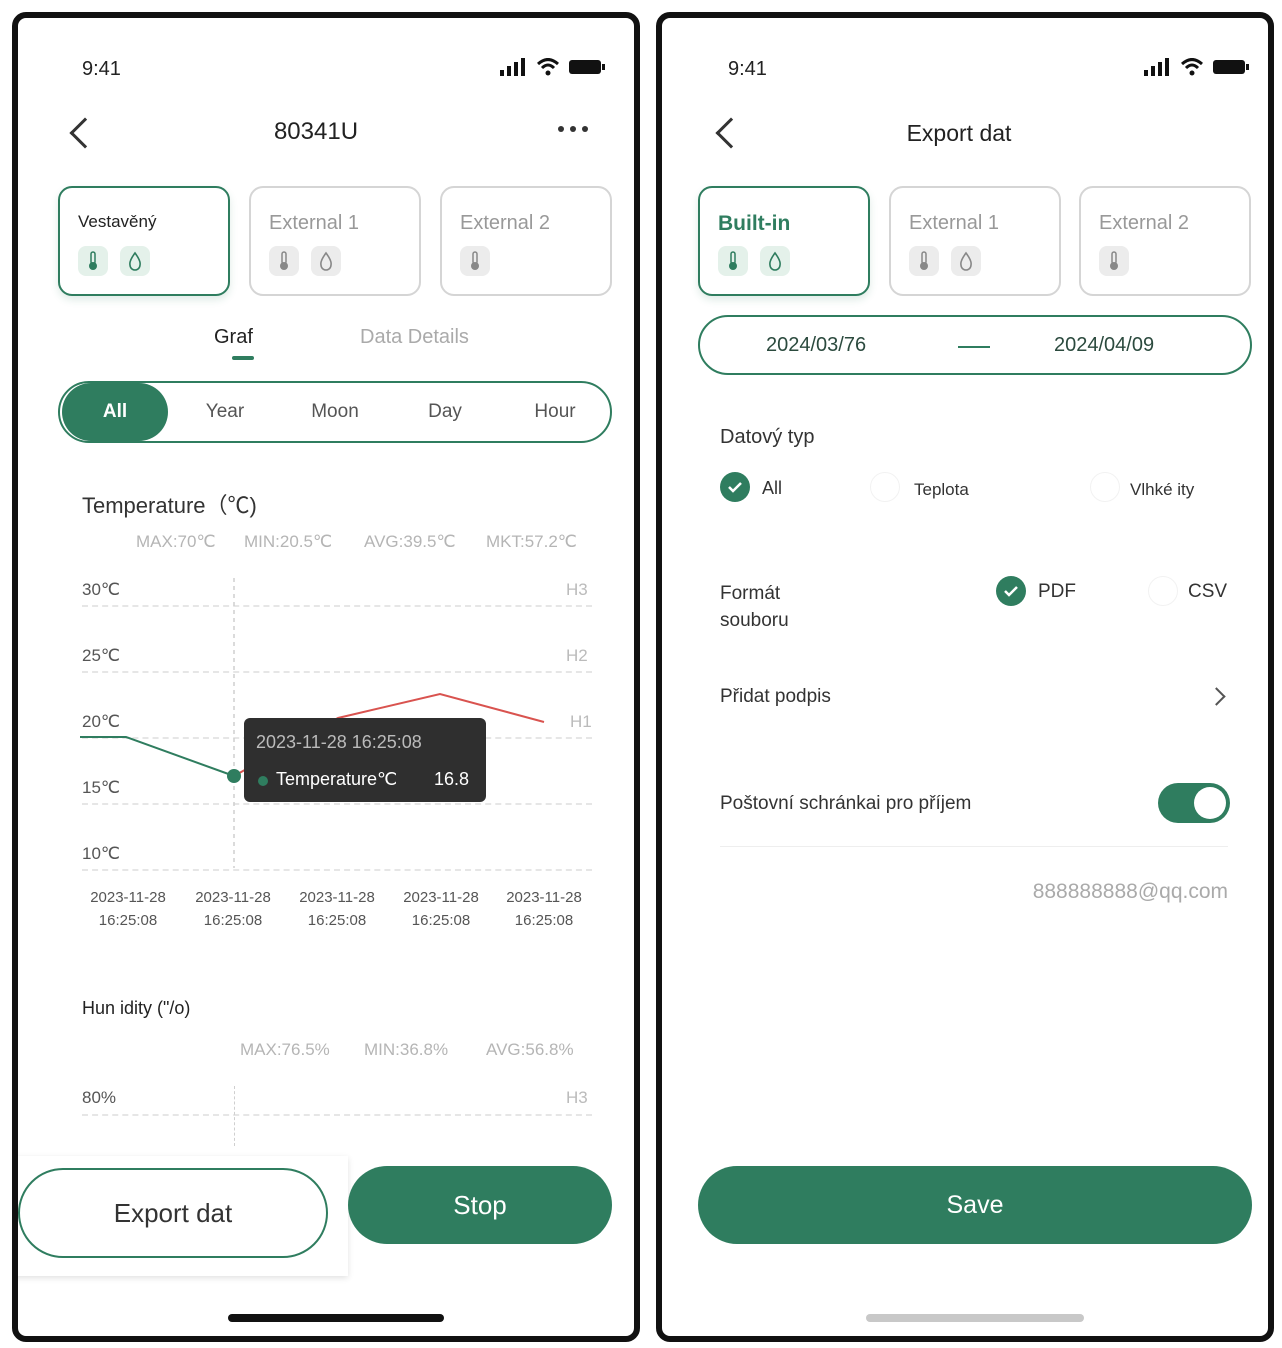 The image size is (1282, 1348). What do you see at coordinates (577, 1097) in the screenshot?
I see `threshold-label: H3` at bounding box center [577, 1097].